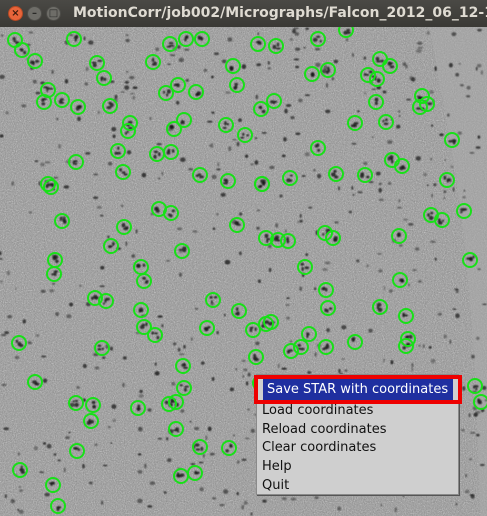 The width and height of the screenshot is (487, 516). What do you see at coordinates (53, 13) in the screenshot?
I see `maximize-window-button: □` at bounding box center [53, 13].